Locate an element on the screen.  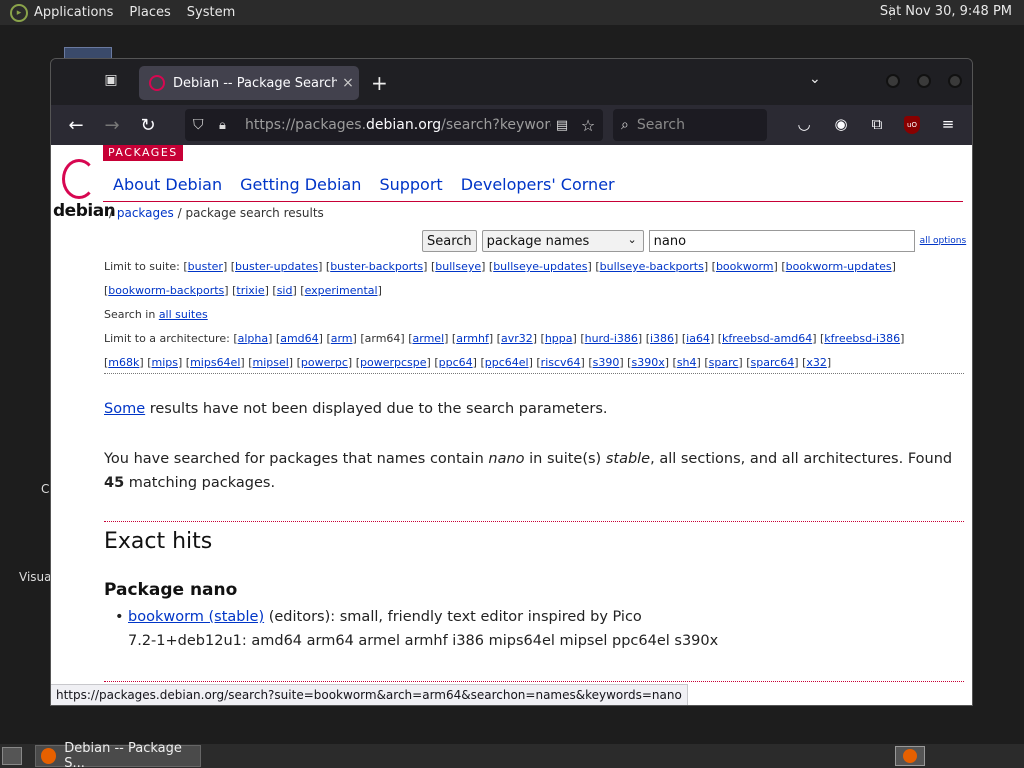
filter-option: [mips64el] is located at coordinates (217, 362).